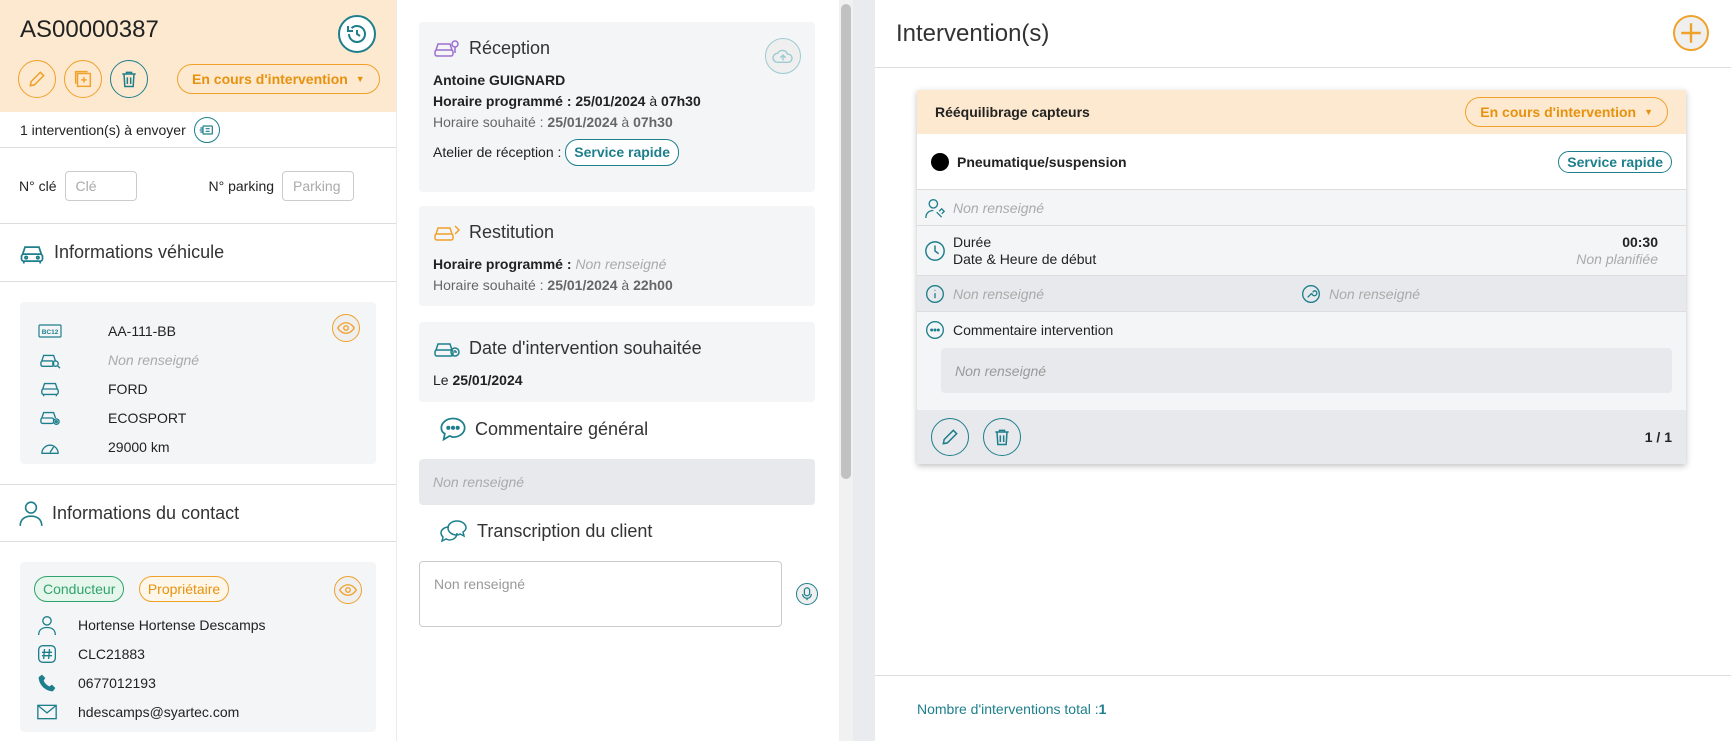 This screenshot has height=741, width=1731. I want to click on car-calendar-icon, so click(447, 348).